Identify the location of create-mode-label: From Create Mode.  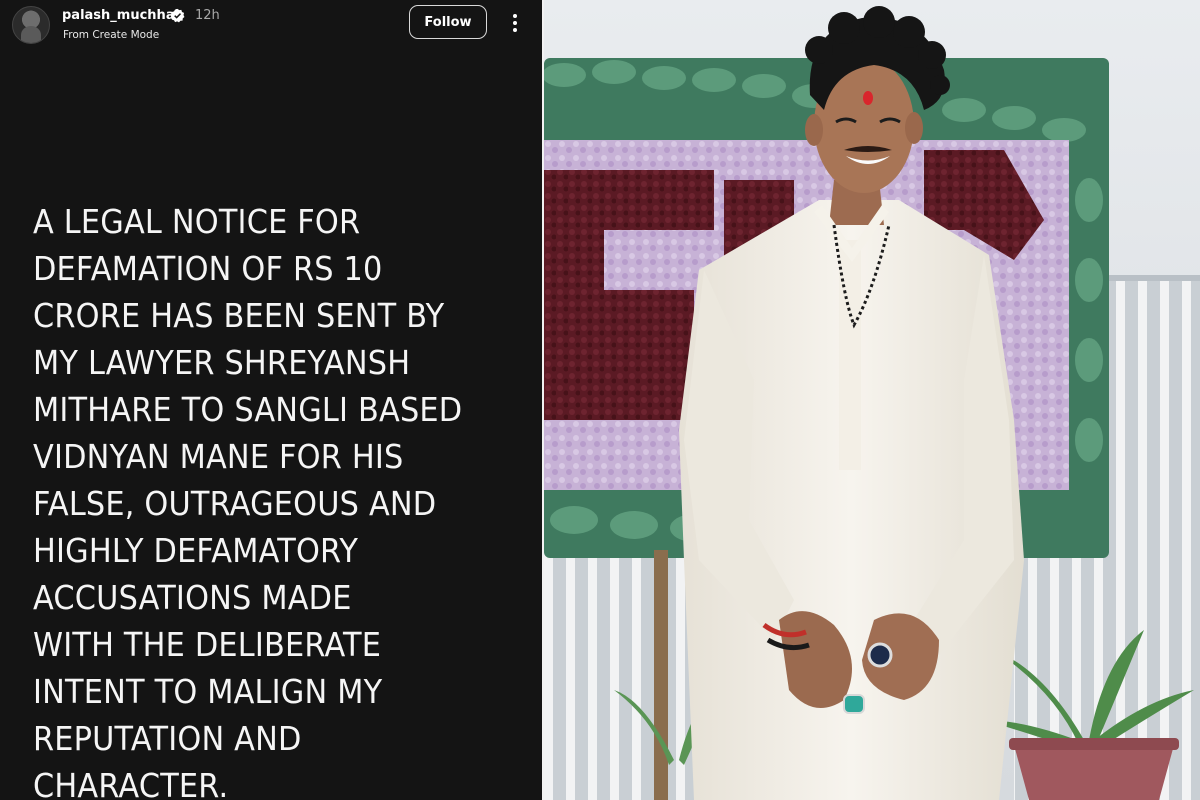
(111, 35).